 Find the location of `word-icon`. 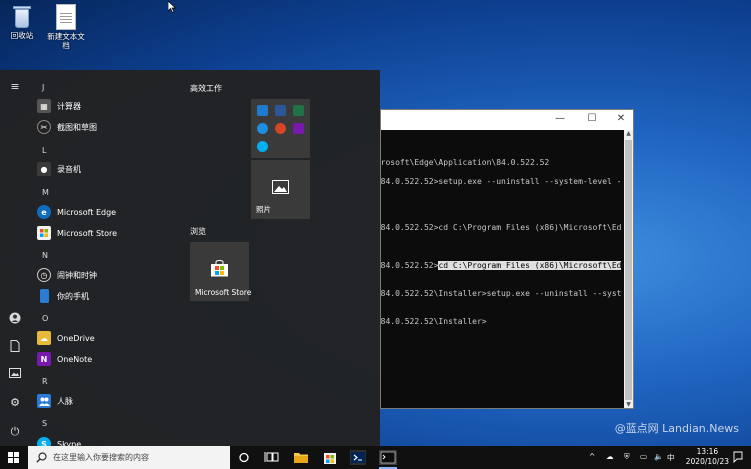

word-icon is located at coordinates (280, 110).